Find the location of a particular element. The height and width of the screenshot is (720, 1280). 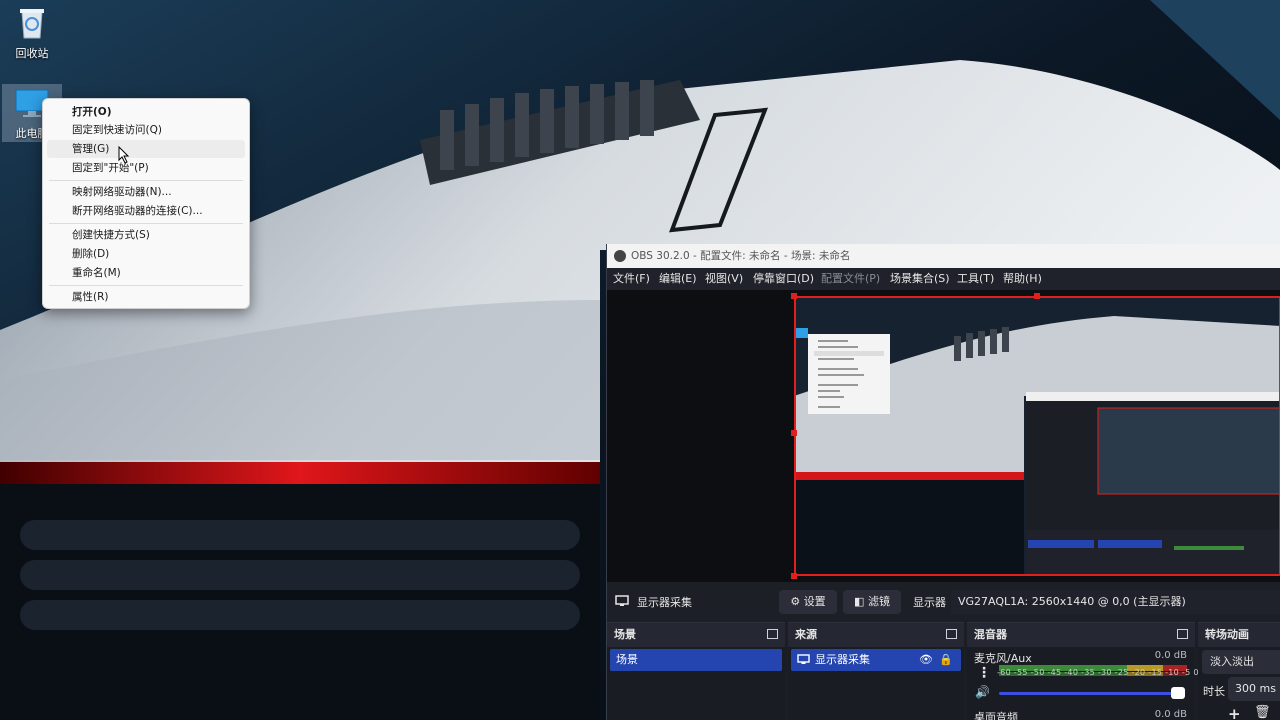

mic-channel-name: 麦克风/Aux is located at coordinates (1003, 658).